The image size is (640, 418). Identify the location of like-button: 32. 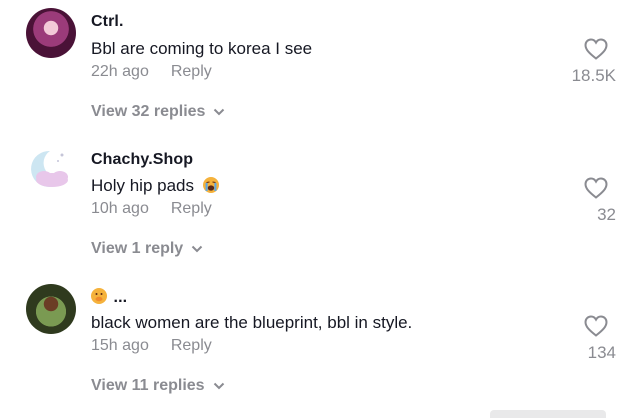
(576, 201).